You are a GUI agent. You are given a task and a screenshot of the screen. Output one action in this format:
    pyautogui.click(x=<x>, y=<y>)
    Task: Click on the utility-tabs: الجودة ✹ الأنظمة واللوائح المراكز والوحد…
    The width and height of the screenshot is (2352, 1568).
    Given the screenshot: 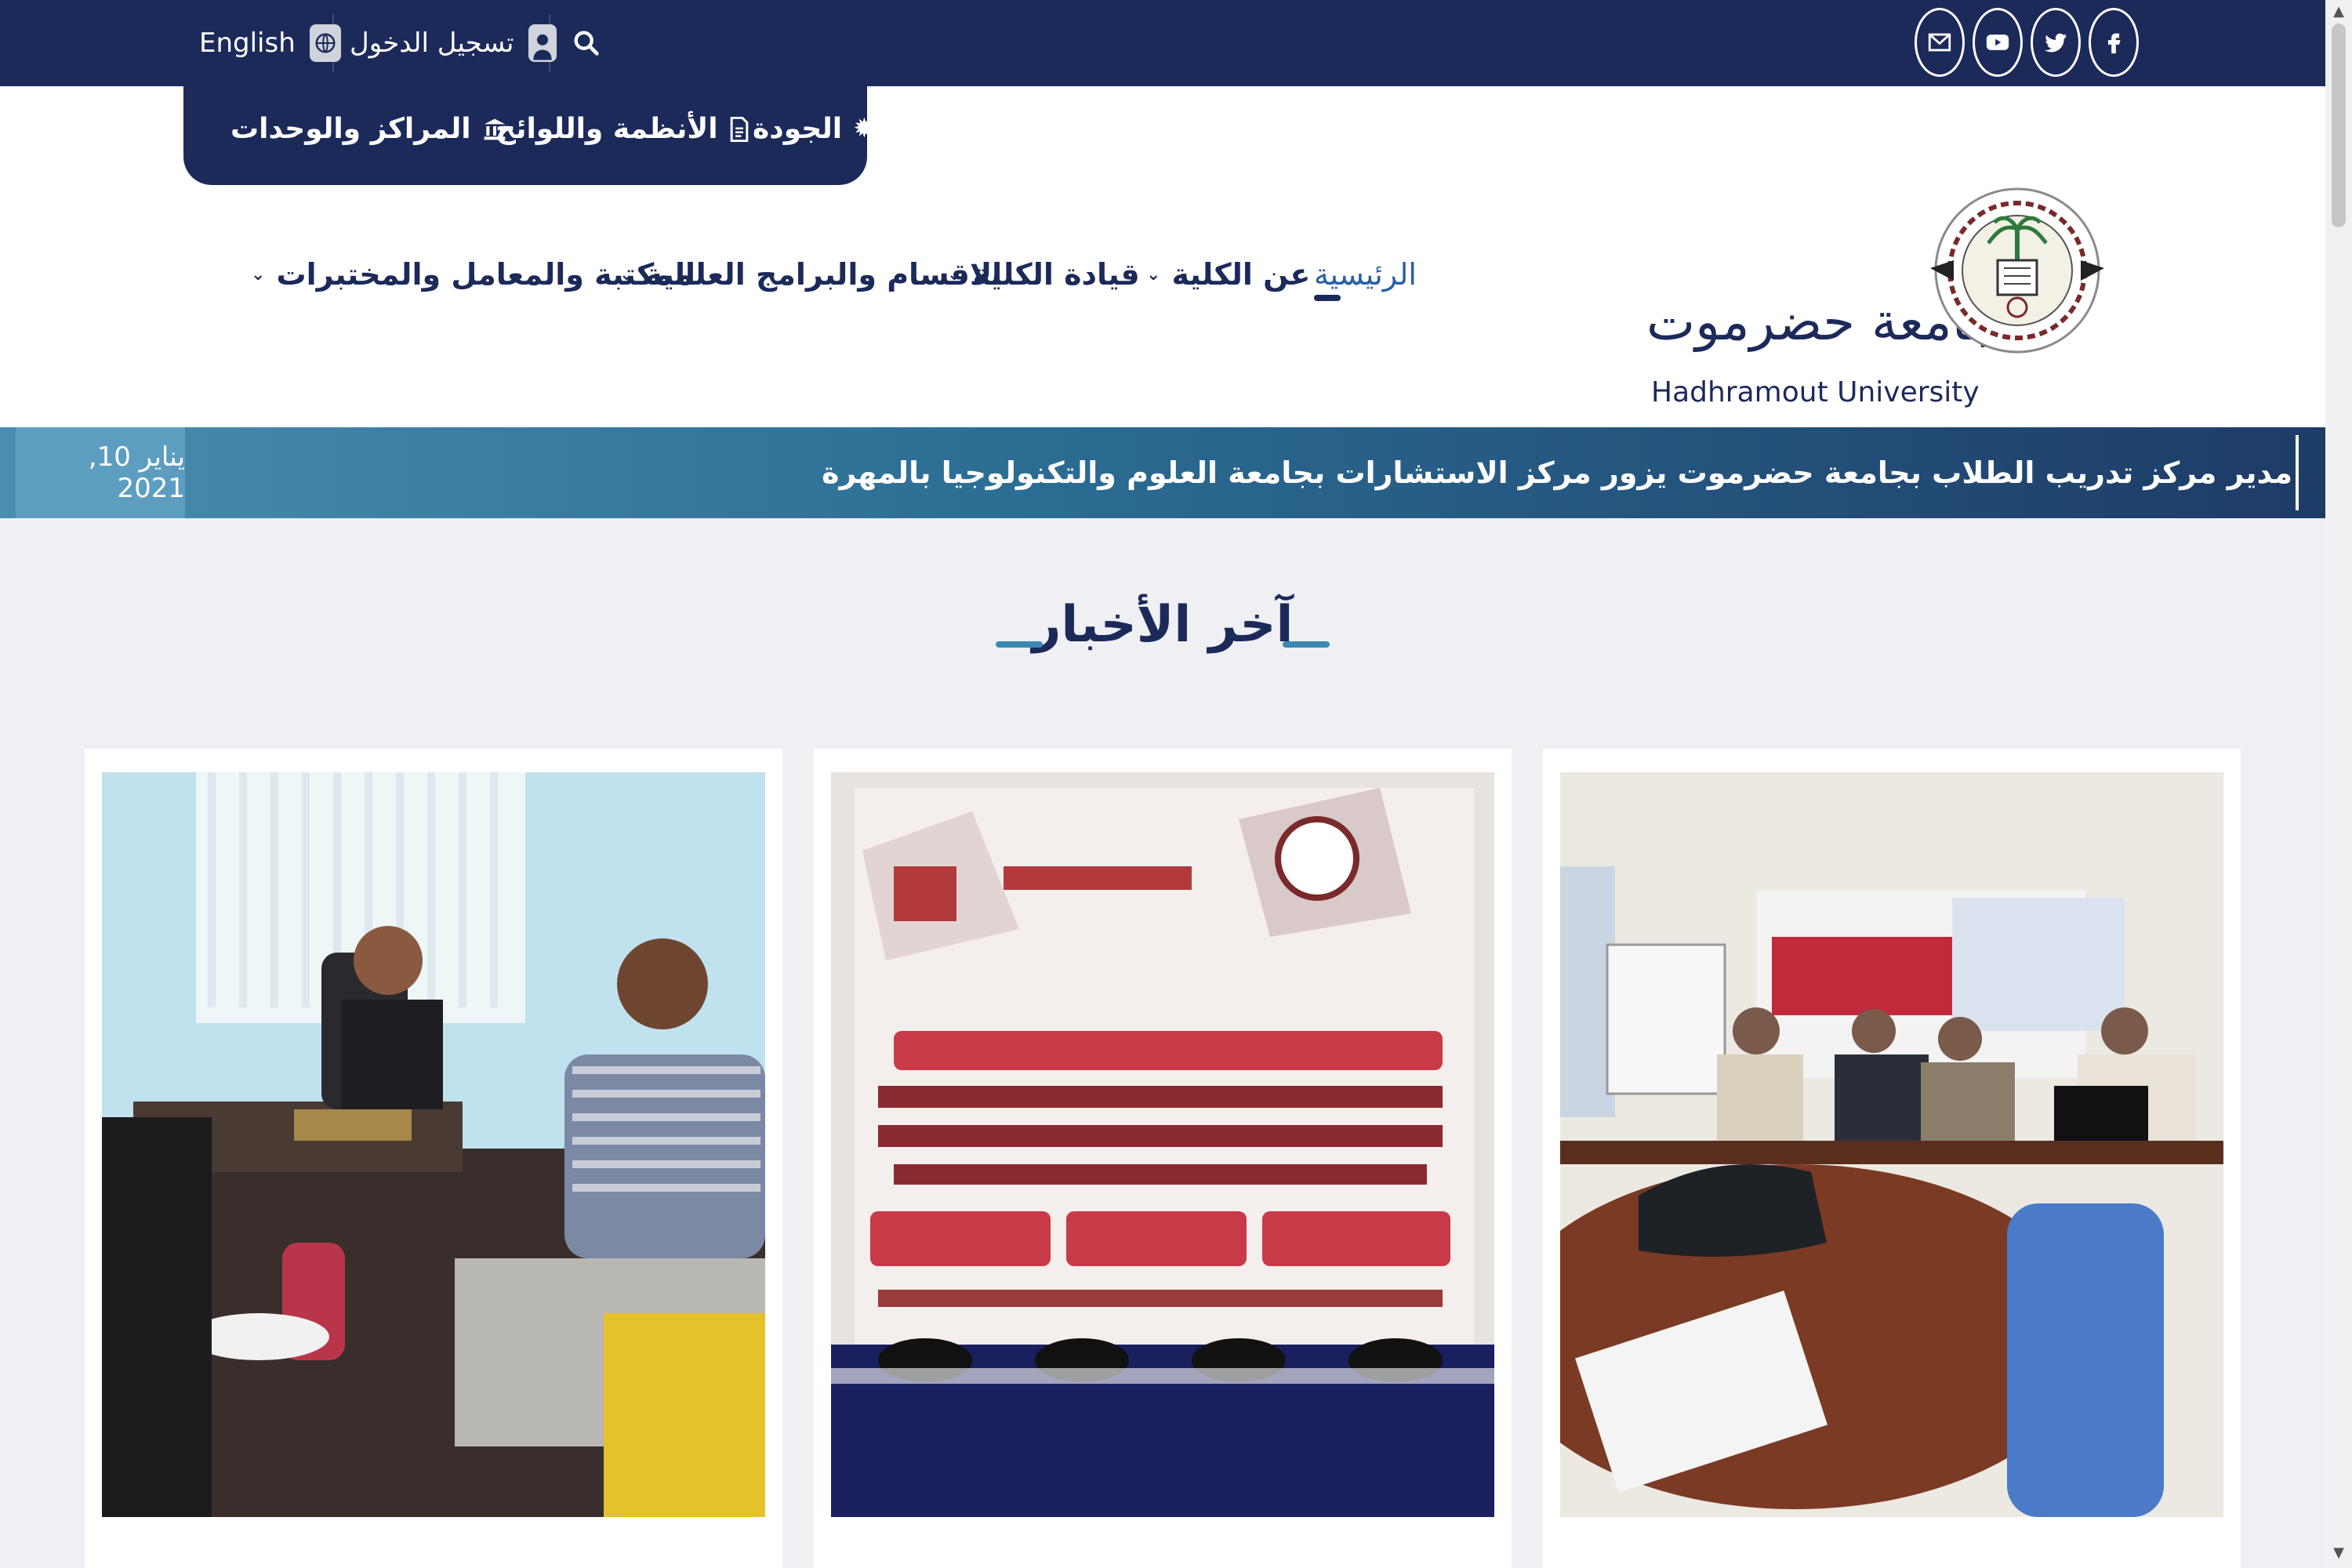 What is the action you would take?
    pyautogui.click(x=529, y=135)
    